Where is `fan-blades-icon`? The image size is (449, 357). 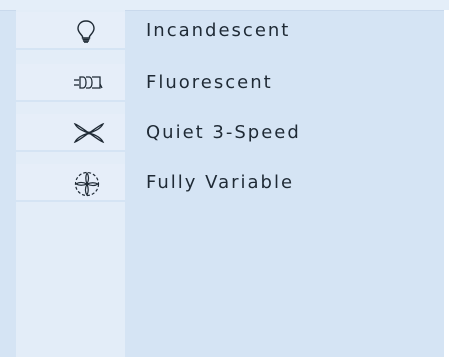 fan-blades-icon is located at coordinates (89, 133).